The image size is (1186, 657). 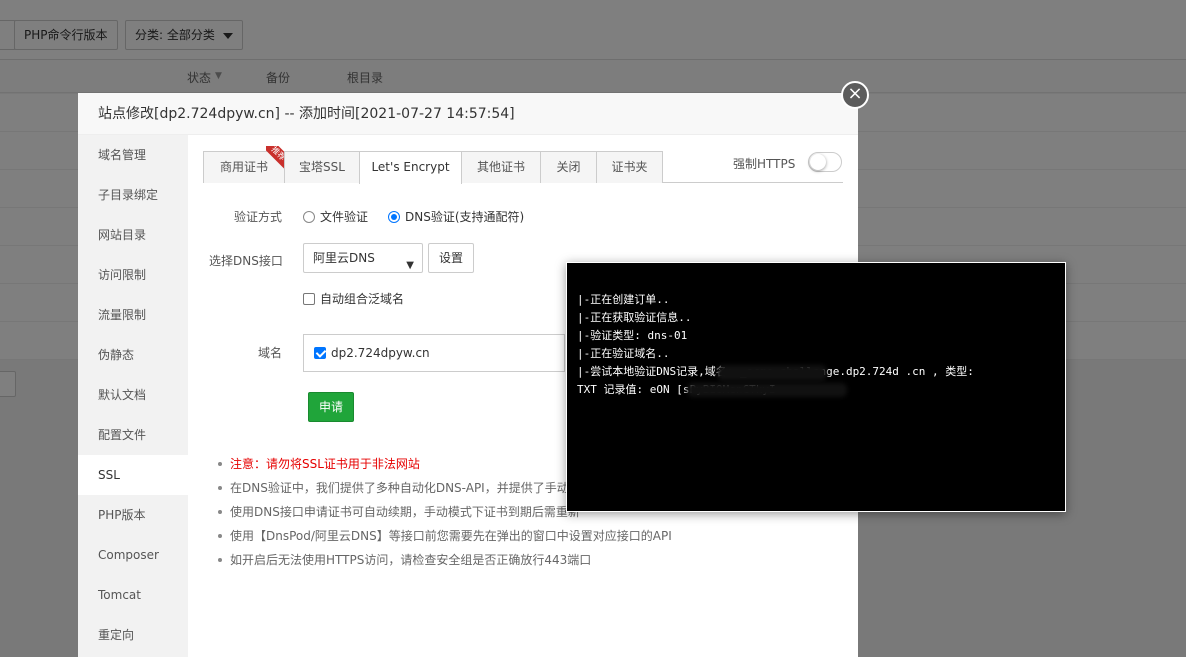 I want to click on tab-cert-folder: 证书夹, so click(x=629, y=167).